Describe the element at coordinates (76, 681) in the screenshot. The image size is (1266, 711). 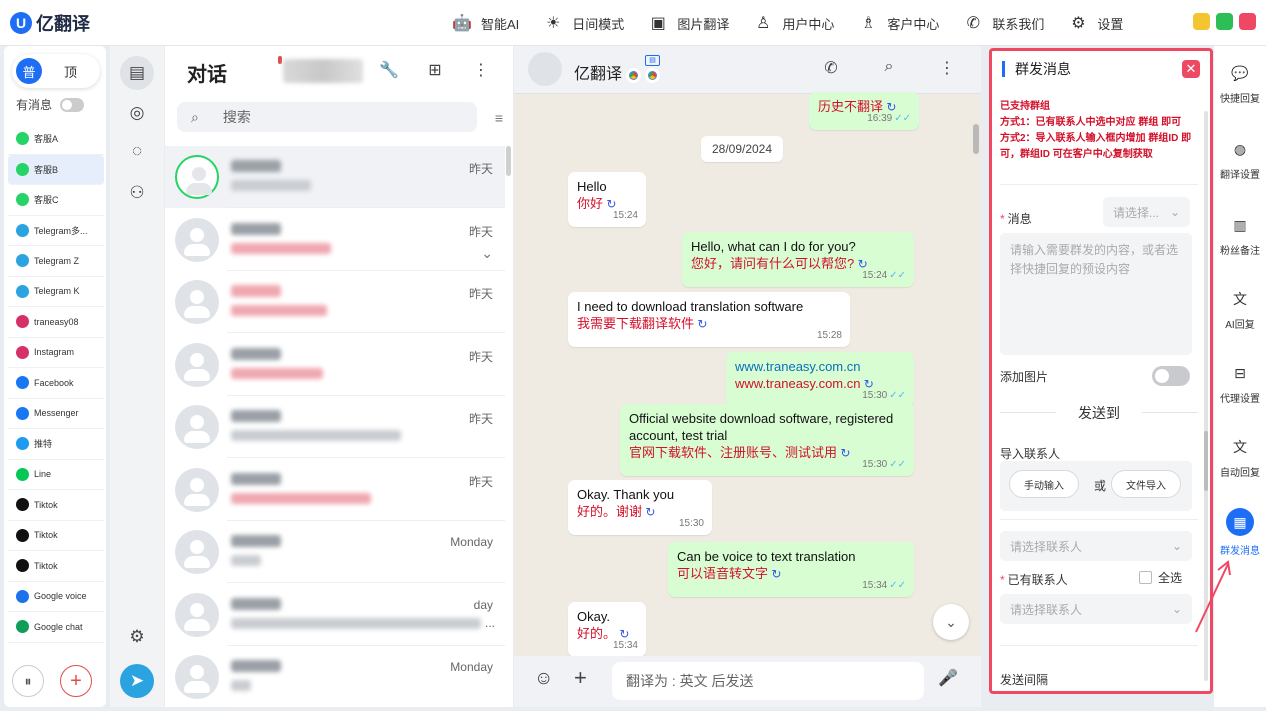
I see `add-account-button: +` at that location.